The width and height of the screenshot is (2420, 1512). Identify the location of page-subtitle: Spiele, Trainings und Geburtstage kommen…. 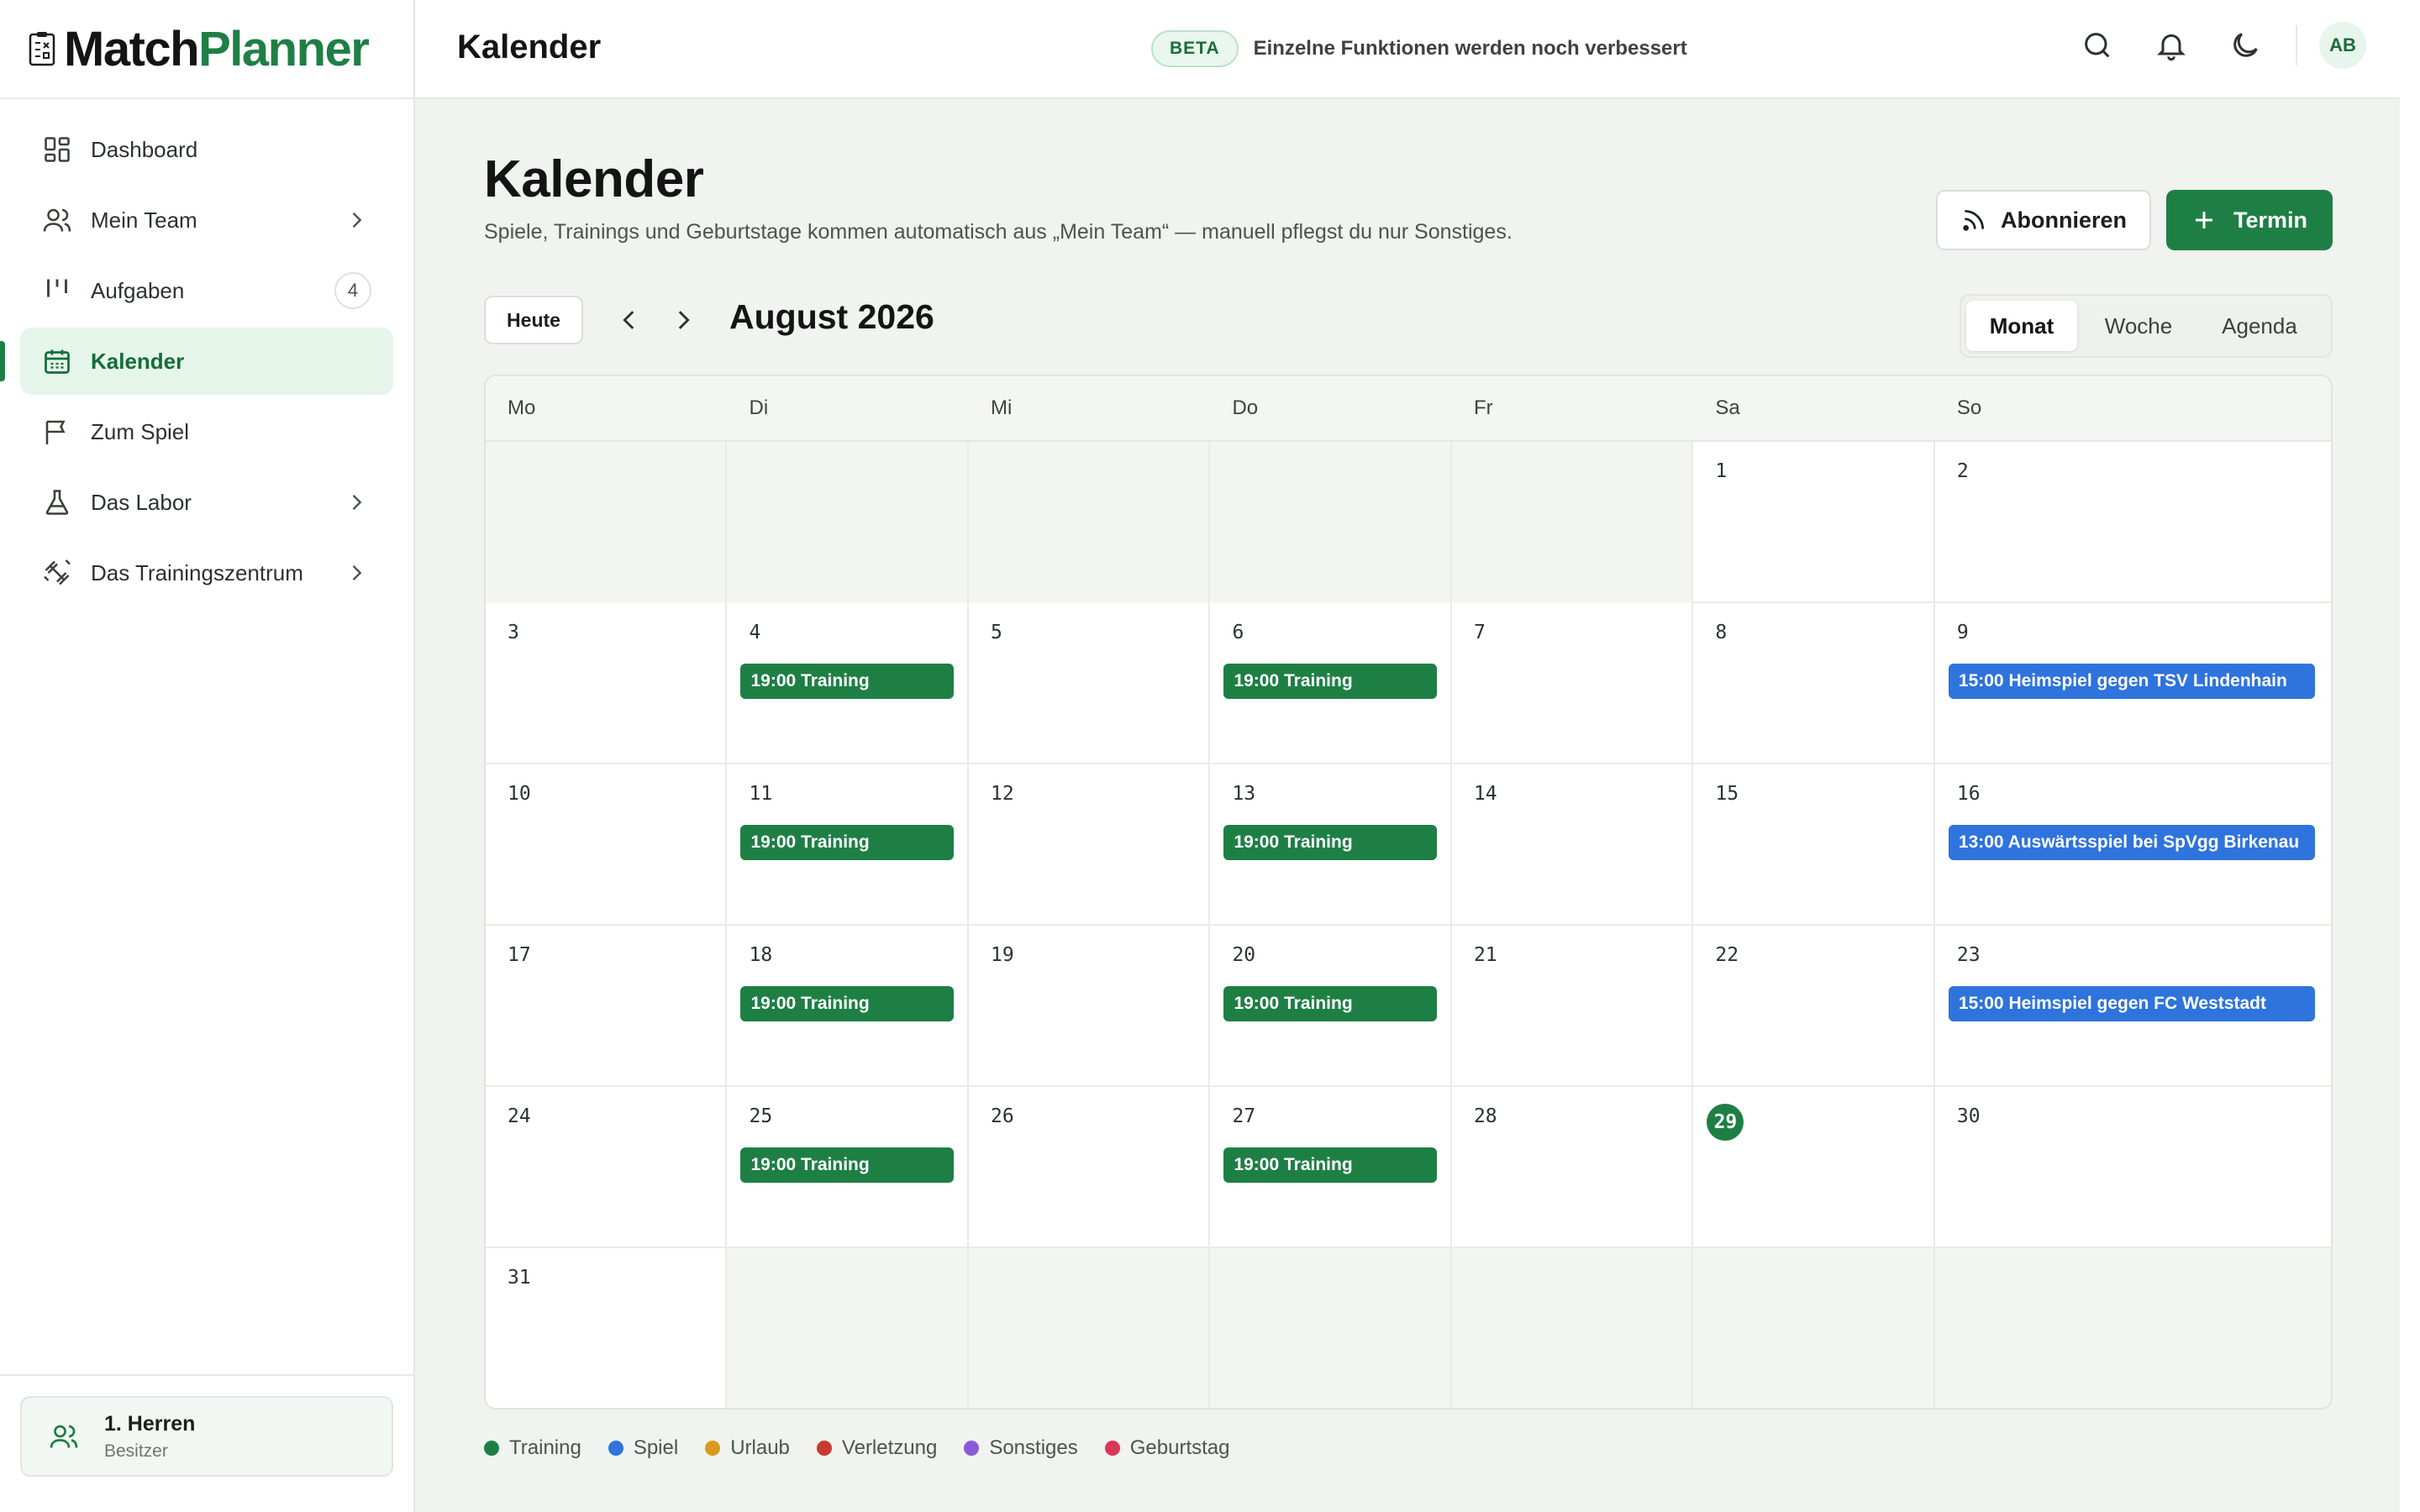
(998, 232).